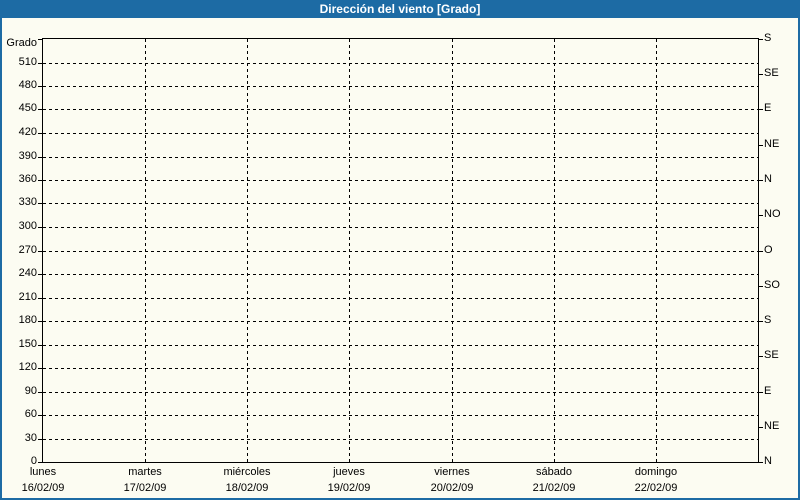 The image size is (800, 500). I want to click on y-tick-label: 60, so click(30, 414).